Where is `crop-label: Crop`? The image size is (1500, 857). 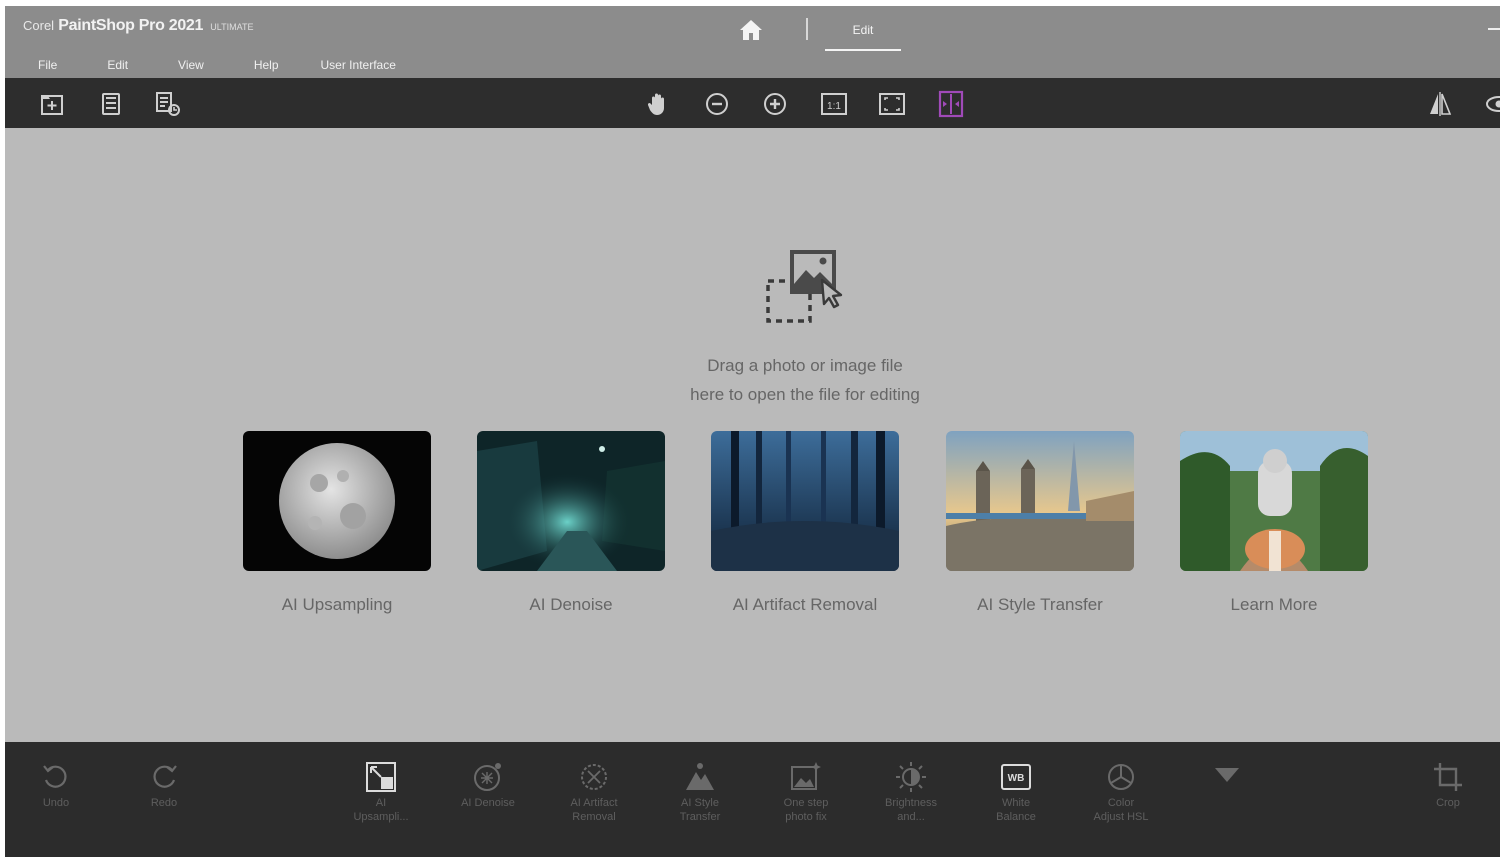 crop-label: Crop is located at coordinates (1448, 803).